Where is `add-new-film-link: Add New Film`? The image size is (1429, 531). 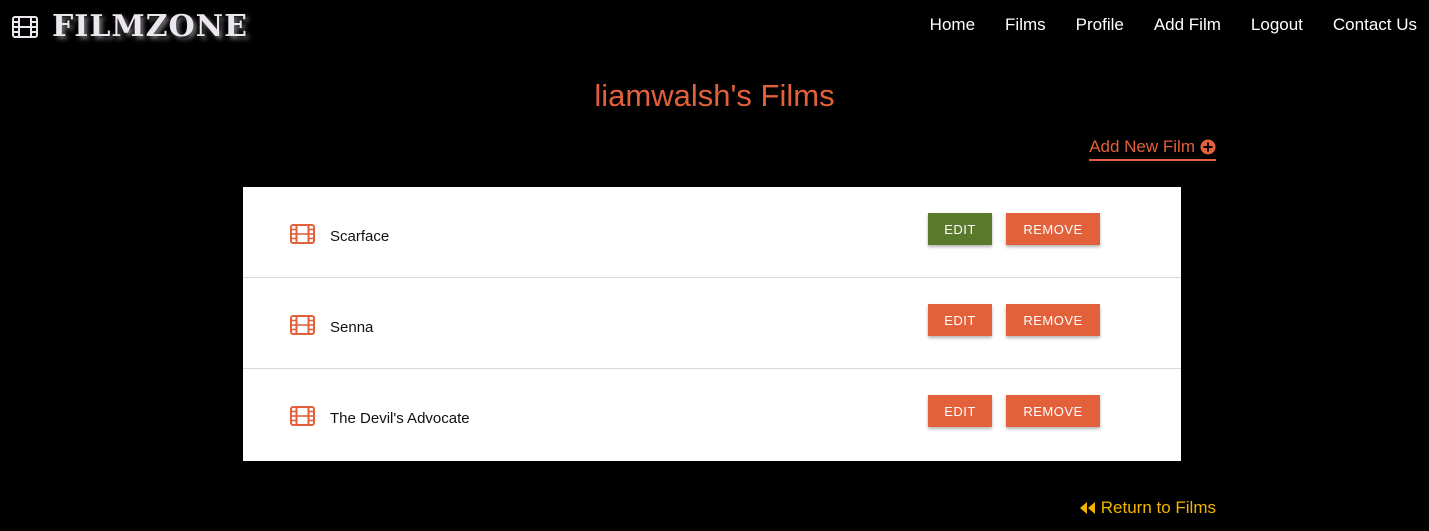
add-new-film-link: Add New Film is located at coordinates (1152, 148).